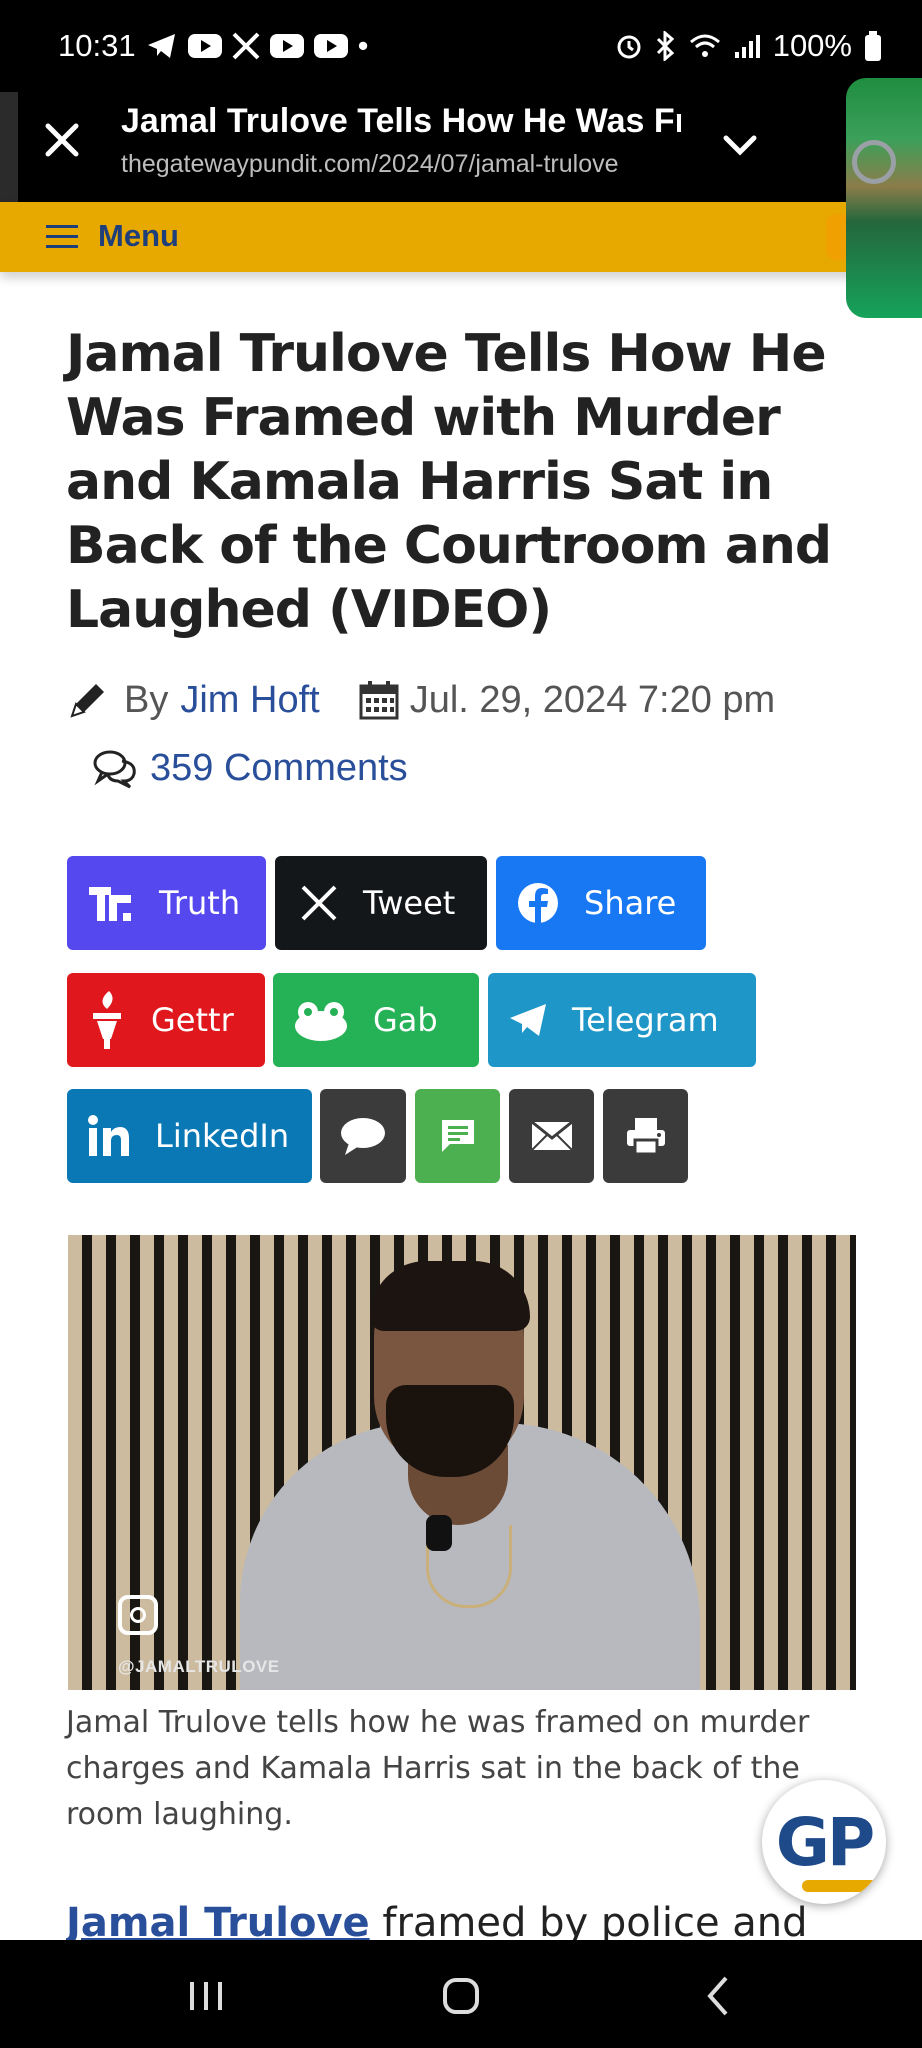 The height and width of the screenshot is (2048, 922). What do you see at coordinates (114, 769) in the screenshot?
I see `comments-icon` at bounding box center [114, 769].